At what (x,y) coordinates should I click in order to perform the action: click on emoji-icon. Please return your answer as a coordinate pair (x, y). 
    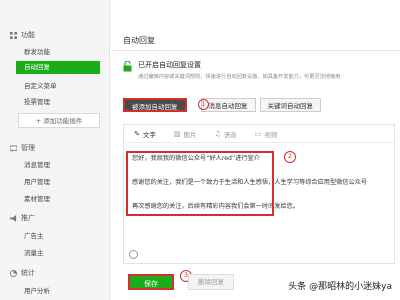
    Looking at the image, I should click on (133, 254).